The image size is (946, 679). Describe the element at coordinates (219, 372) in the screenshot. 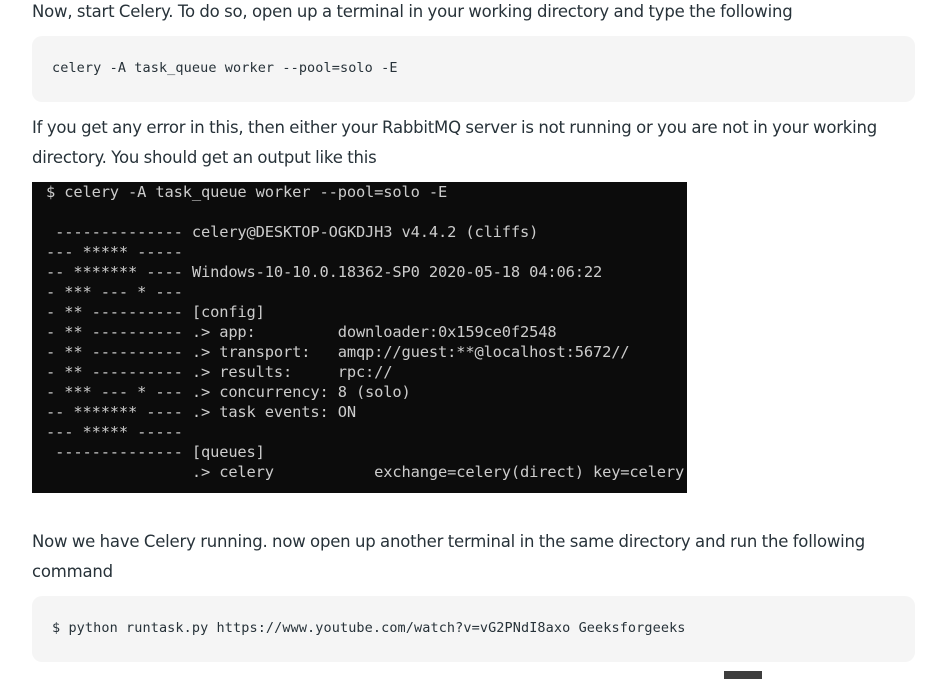

I see `terminal-line: - ** ---------- .> results: rpc://` at that location.